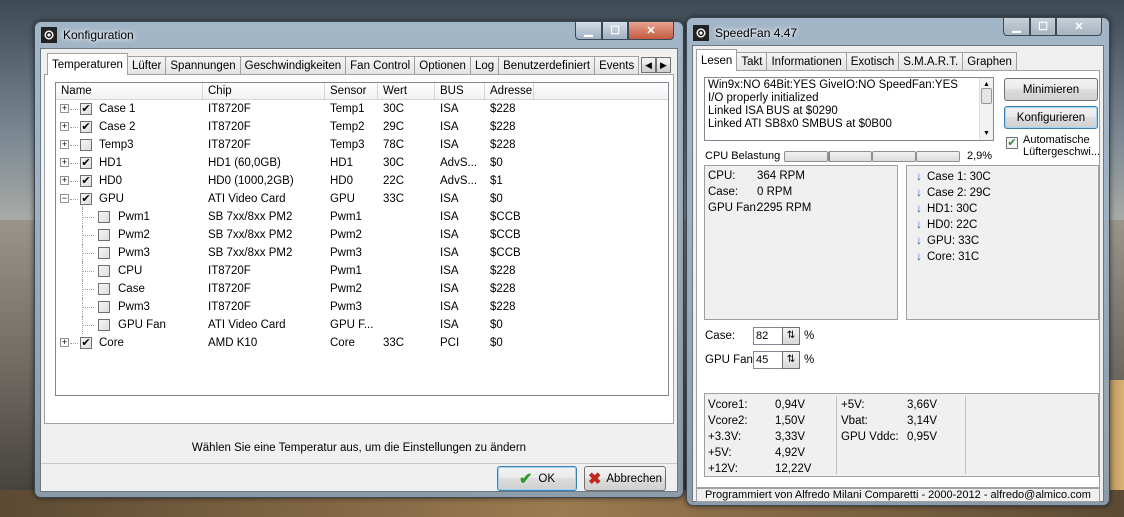  Describe the element at coordinates (359, 463) in the screenshot. I see `separator` at that location.